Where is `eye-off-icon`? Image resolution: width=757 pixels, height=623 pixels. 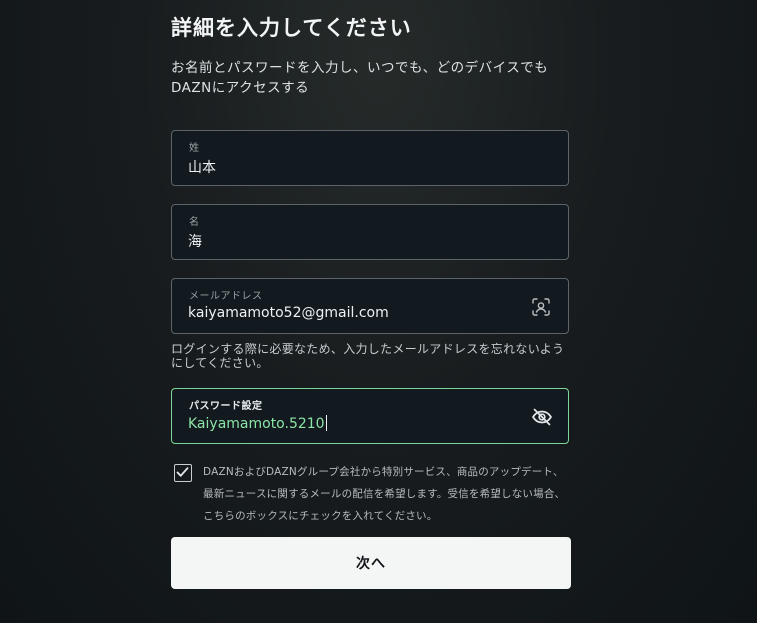 eye-off-icon is located at coordinates (541, 417).